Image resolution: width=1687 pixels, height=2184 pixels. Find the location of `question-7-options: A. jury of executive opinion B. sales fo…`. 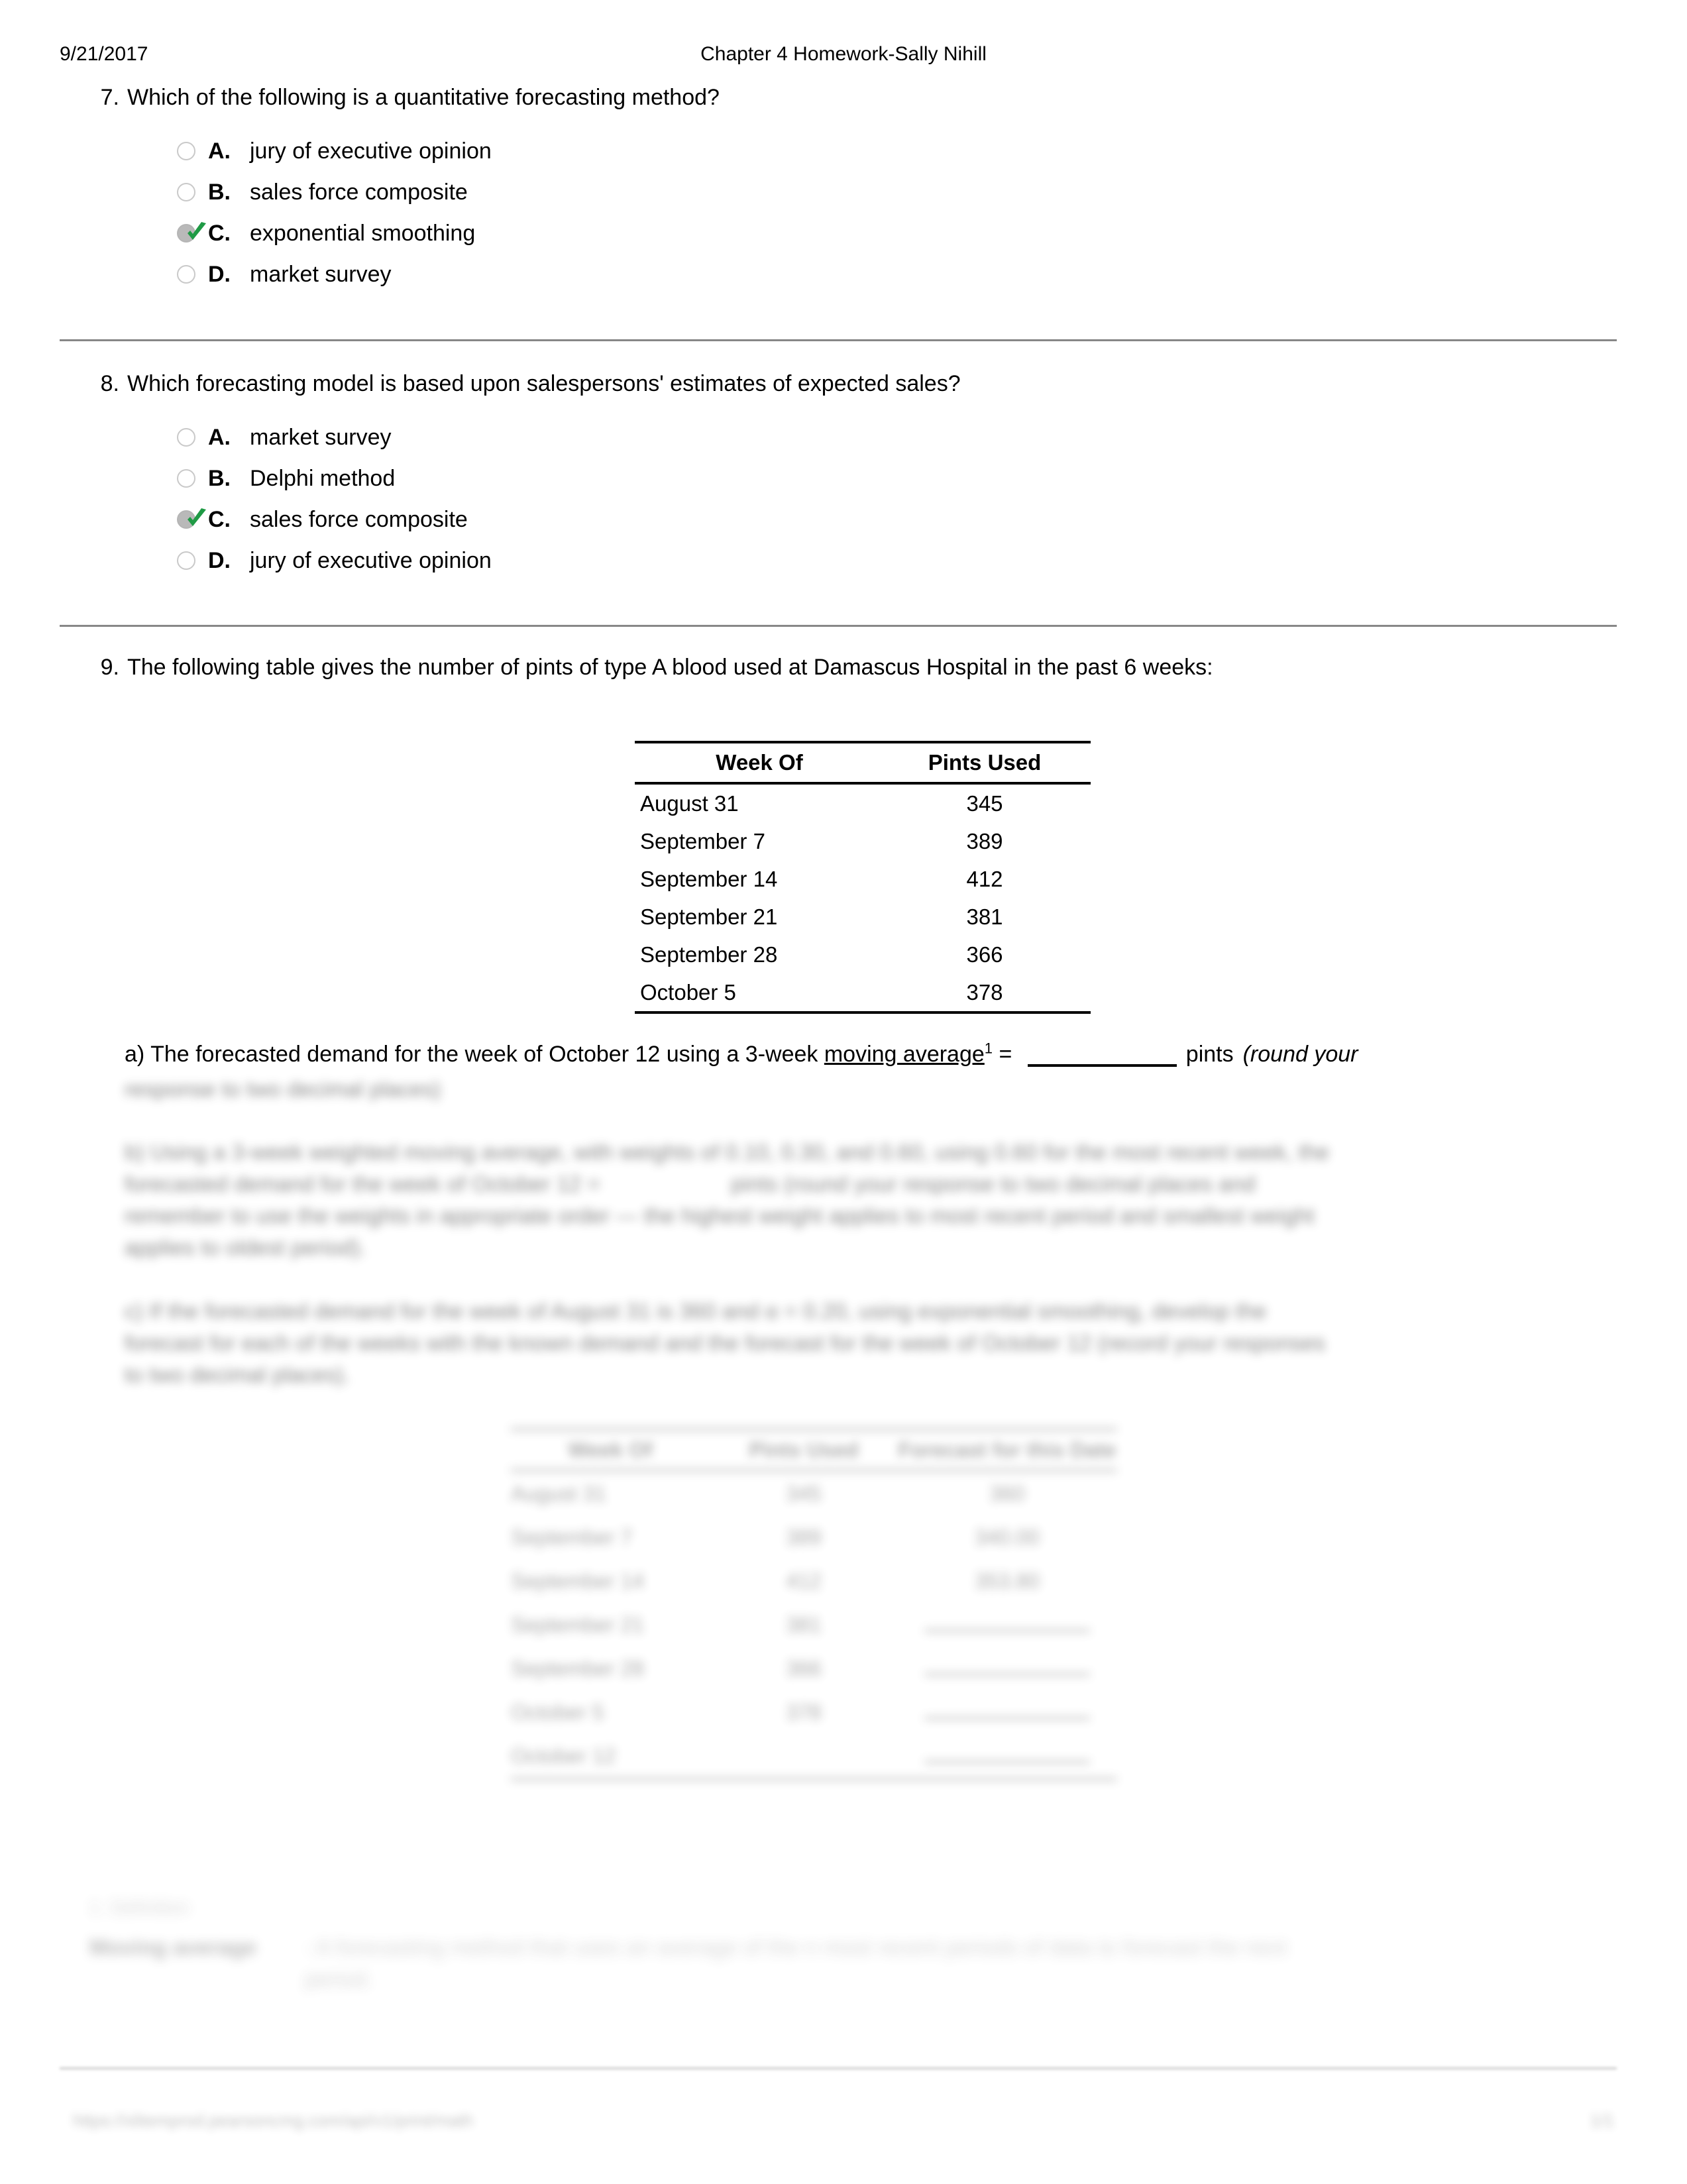

question-7-options: A. jury of executive opinion B. sales fo… is located at coordinates (877, 213).